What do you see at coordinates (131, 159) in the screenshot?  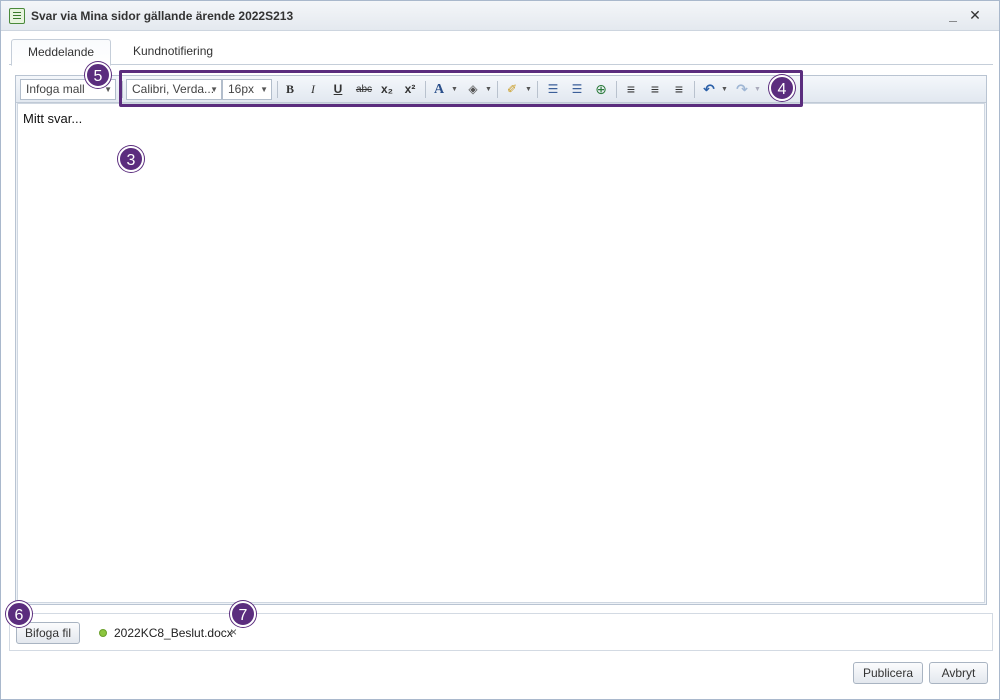 I see `callout-3: 3` at bounding box center [131, 159].